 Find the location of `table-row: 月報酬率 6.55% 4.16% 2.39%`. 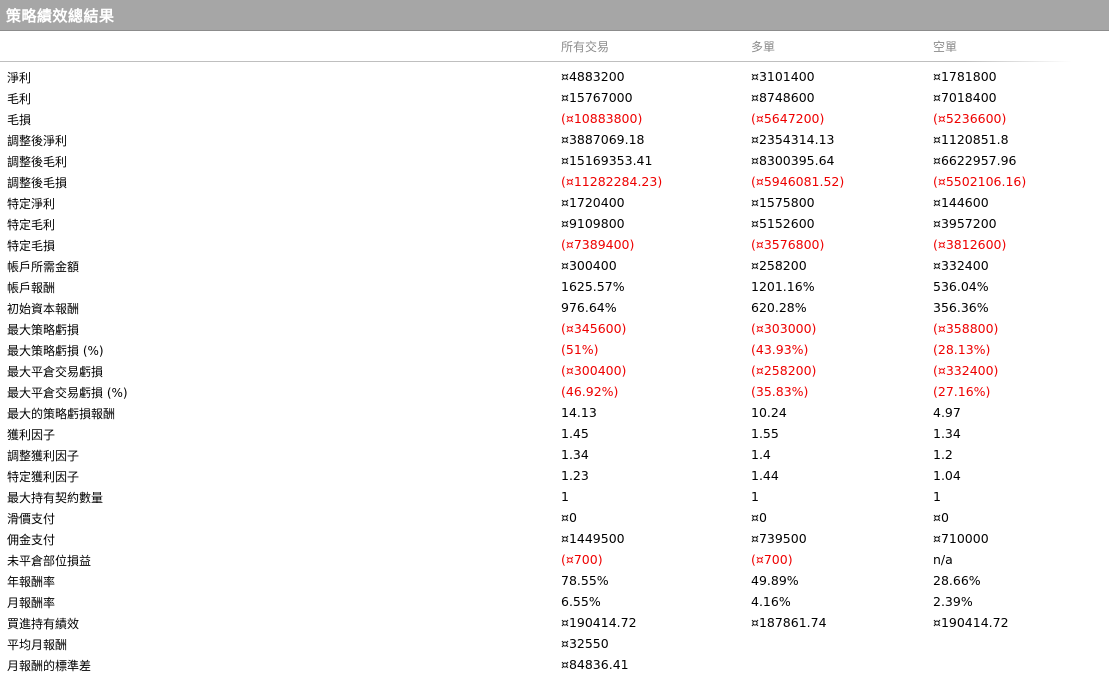

table-row: 月報酬率 6.55% 4.16% 2.39% is located at coordinates (554, 602).